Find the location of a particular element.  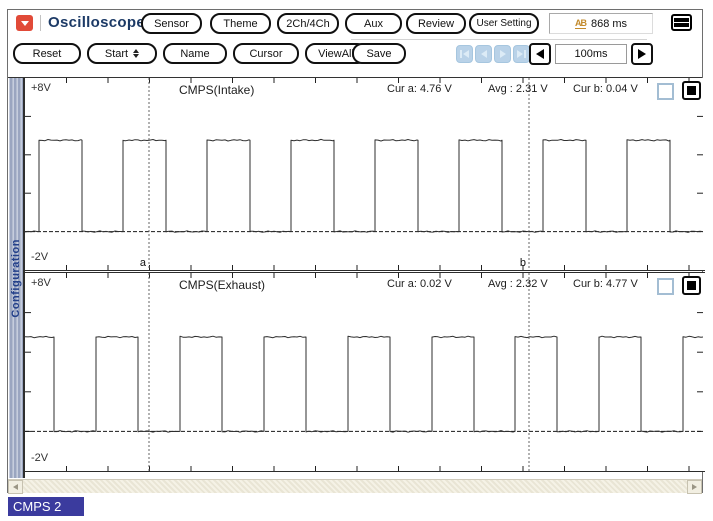

step-forward-icon is located at coordinates (502, 54).